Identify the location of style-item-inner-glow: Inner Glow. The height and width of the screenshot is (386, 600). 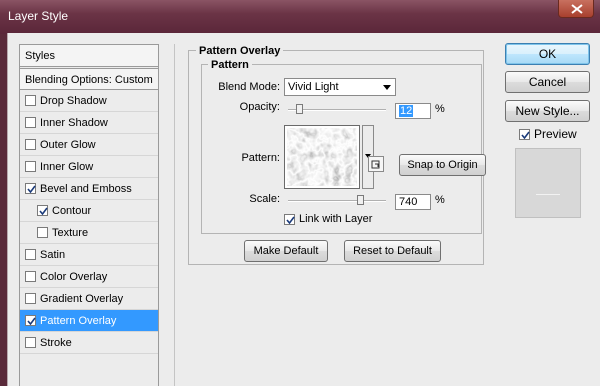
(89, 167).